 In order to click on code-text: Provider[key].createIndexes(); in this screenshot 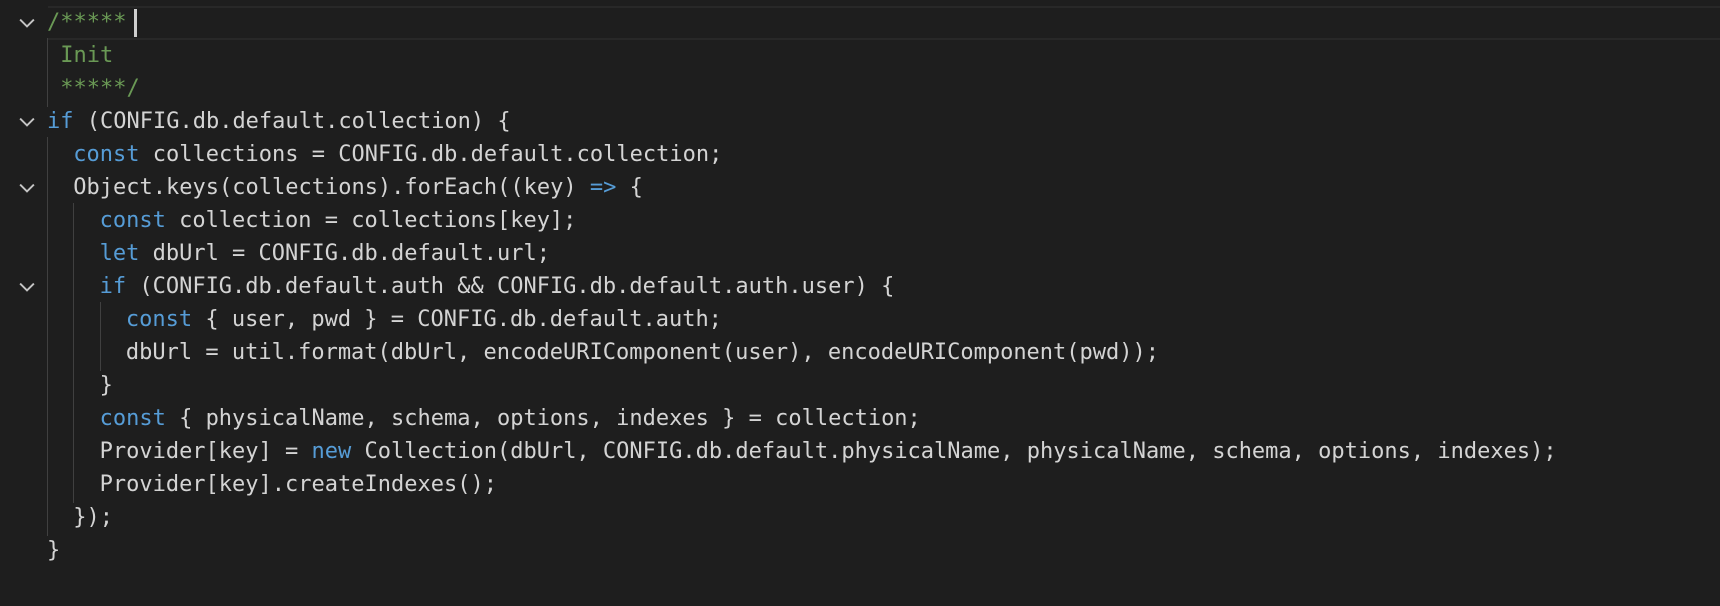, I will do `click(298, 485)`.